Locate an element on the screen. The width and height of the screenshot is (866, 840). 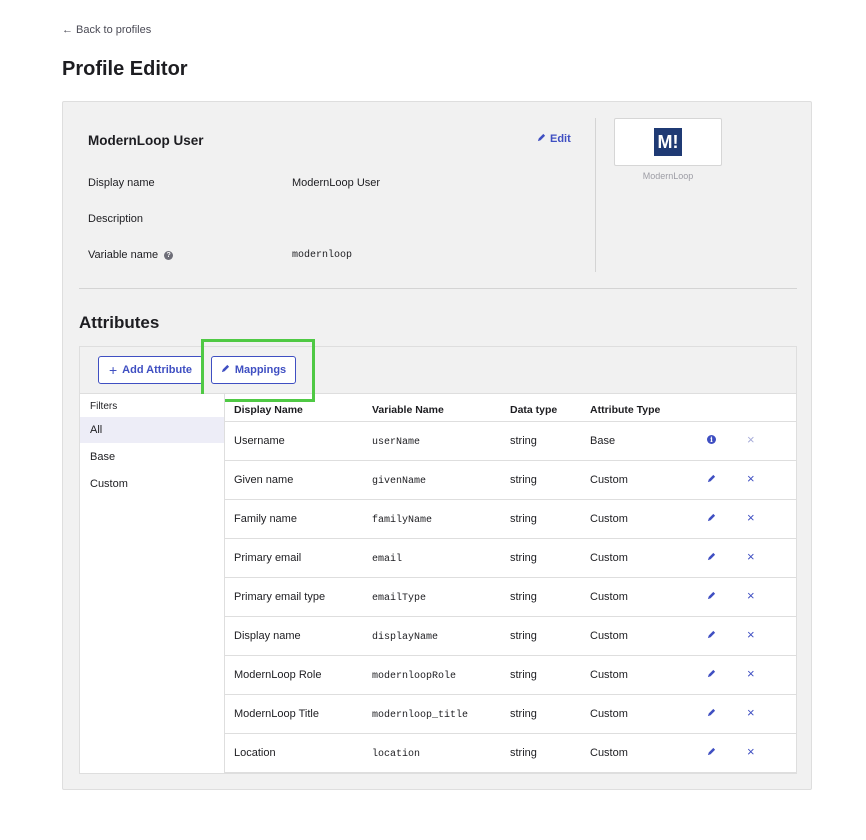
modernloop-logo-icon: M! is located at coordinates (668, 142).